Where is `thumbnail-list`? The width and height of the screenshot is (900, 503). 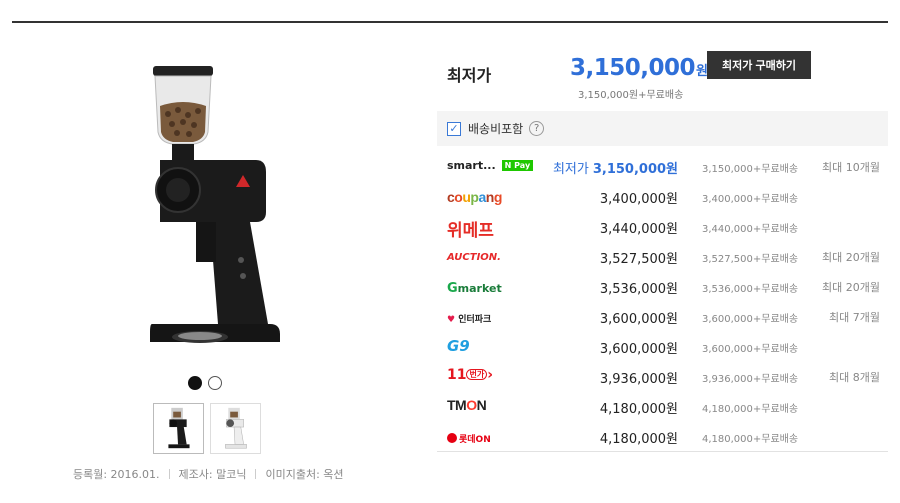 thumbnail-list is located at coordinates (207, 428).